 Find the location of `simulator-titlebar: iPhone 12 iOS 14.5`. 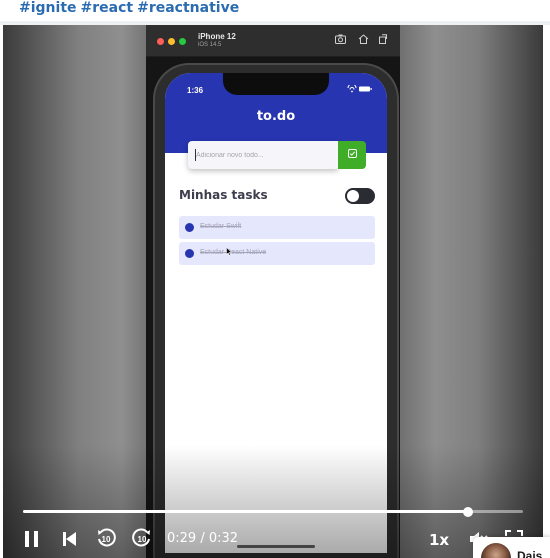

simulator-titlebar: iPhone 12 iOS 14.5 is located at coordinates (273, 41).